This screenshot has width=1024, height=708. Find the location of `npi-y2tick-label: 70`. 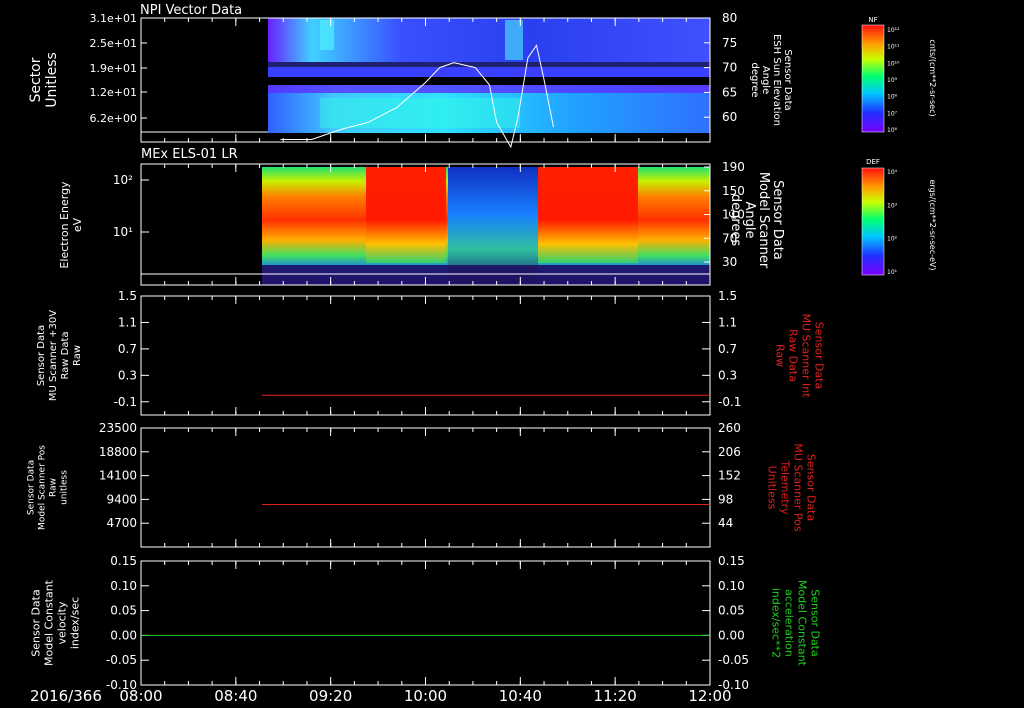

npi-y2tick-label: 70 is located at coordinates (729, 68).